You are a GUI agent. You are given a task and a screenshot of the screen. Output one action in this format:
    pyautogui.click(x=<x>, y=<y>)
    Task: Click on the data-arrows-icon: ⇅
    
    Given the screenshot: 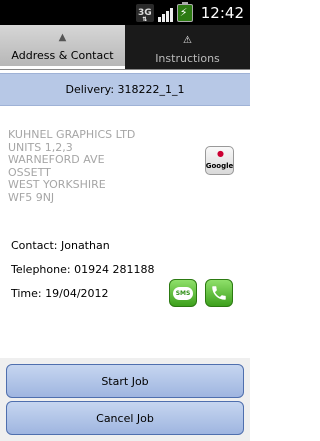 What is the action you would take?
    pyautogui.click(x=145, y=19)
    